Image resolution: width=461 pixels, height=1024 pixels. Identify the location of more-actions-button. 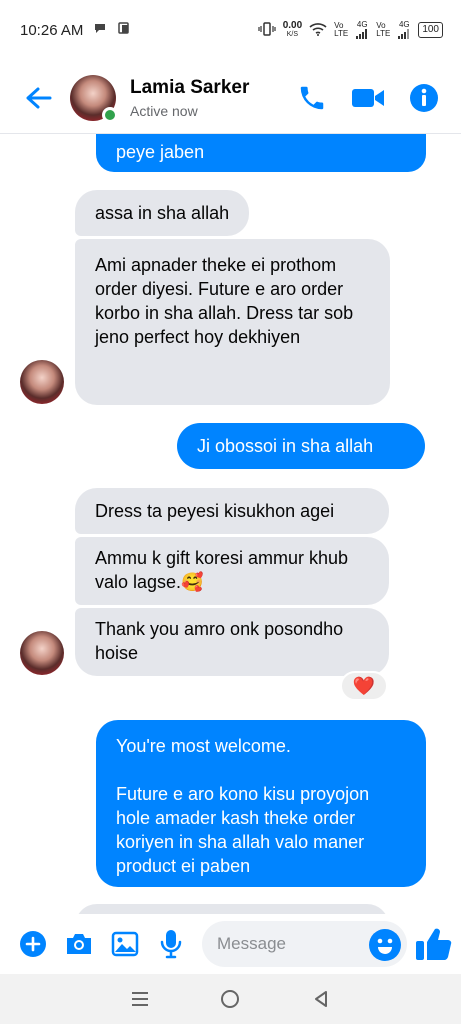
(33, 944).